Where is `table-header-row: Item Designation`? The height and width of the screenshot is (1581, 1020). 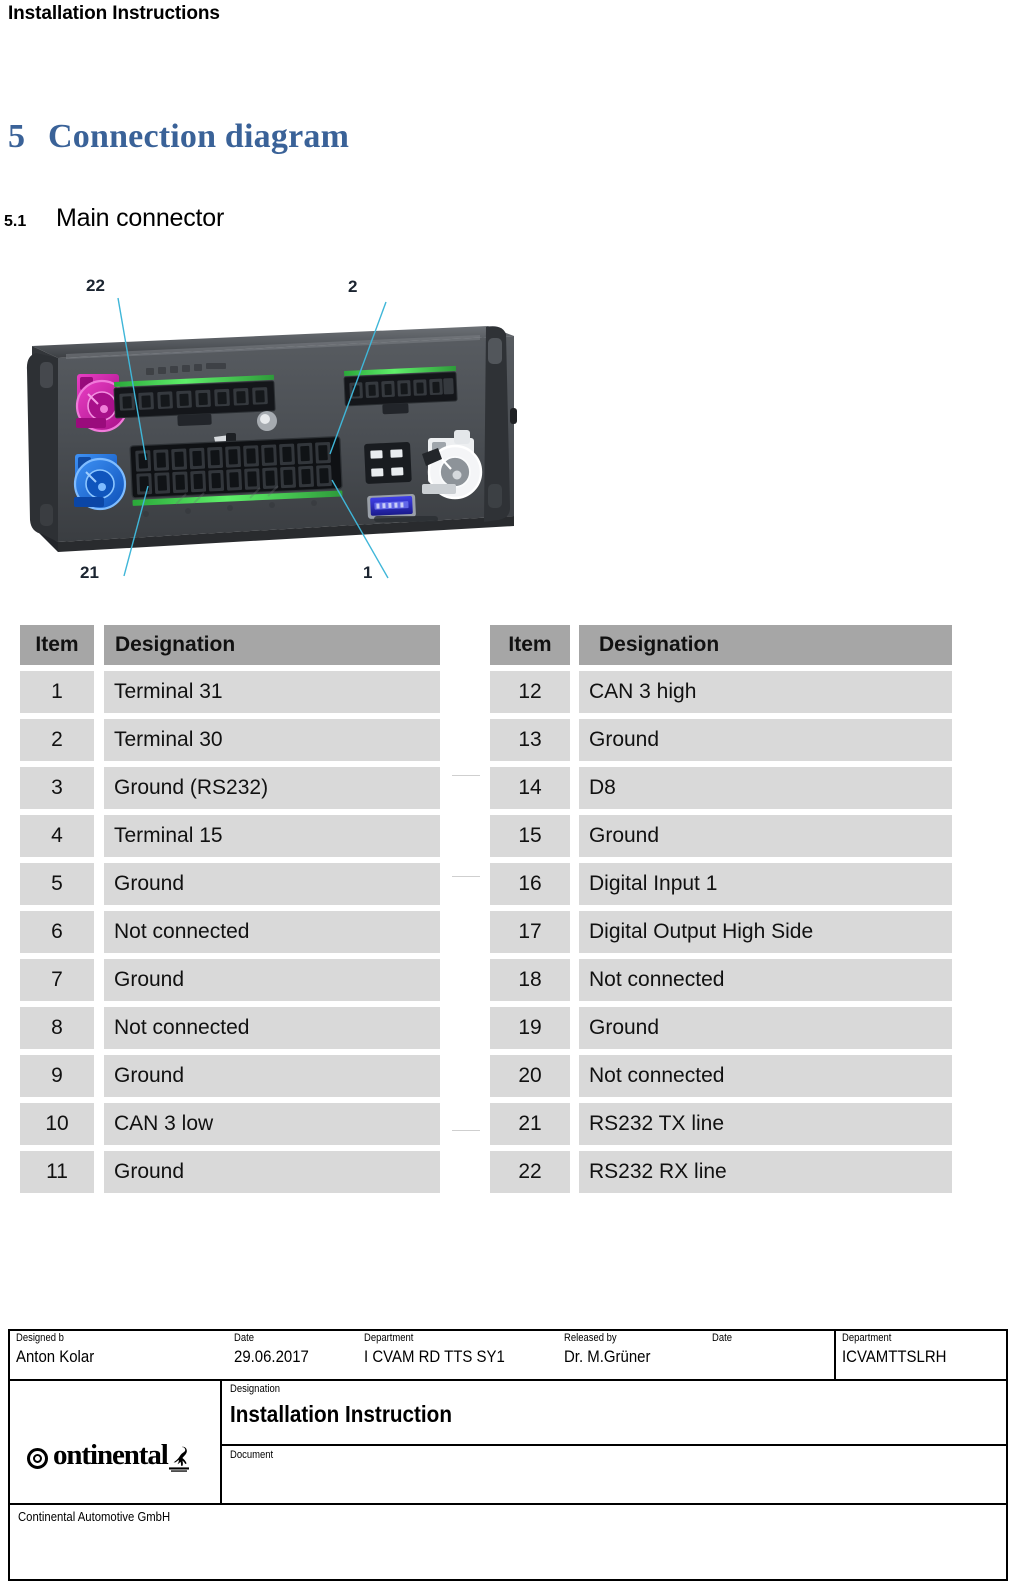 table-header-row: Item Designation is located at coordinates (721, 645).